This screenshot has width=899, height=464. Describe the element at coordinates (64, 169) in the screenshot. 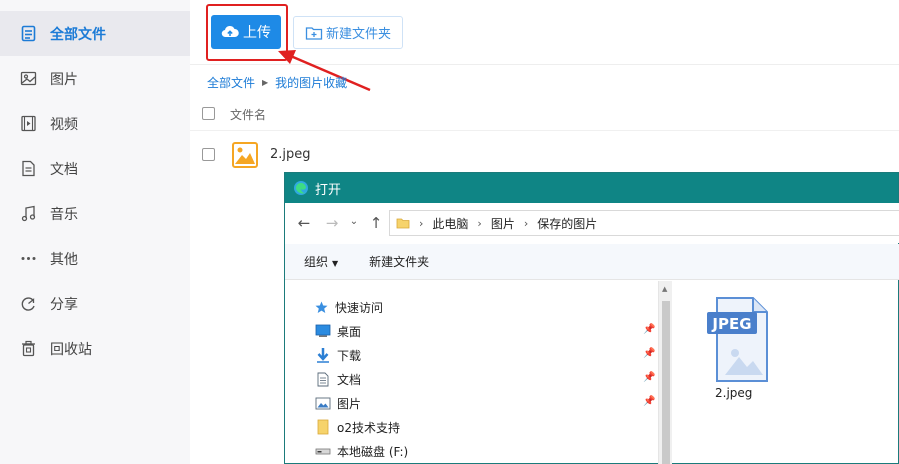

I see `sidebar-item-label: 文档` at that location.